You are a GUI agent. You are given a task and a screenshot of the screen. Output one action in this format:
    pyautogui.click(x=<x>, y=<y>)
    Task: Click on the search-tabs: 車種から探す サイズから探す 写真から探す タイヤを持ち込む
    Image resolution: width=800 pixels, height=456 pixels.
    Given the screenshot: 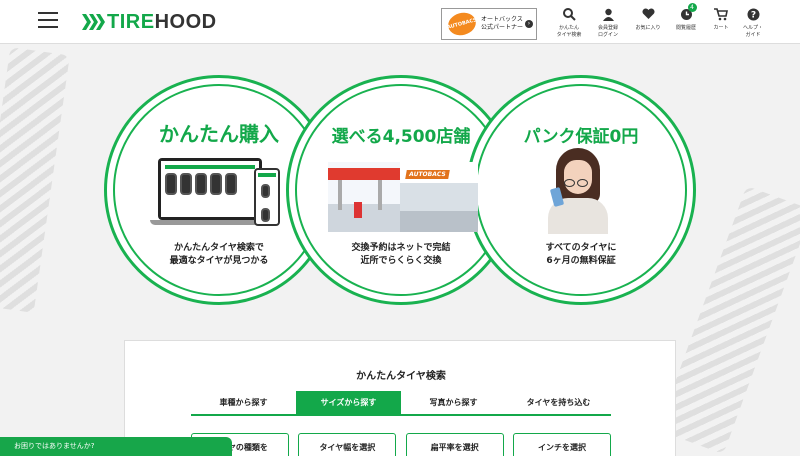 What is the action you would take?
    pyautogui.click(x=401, y=403)
    